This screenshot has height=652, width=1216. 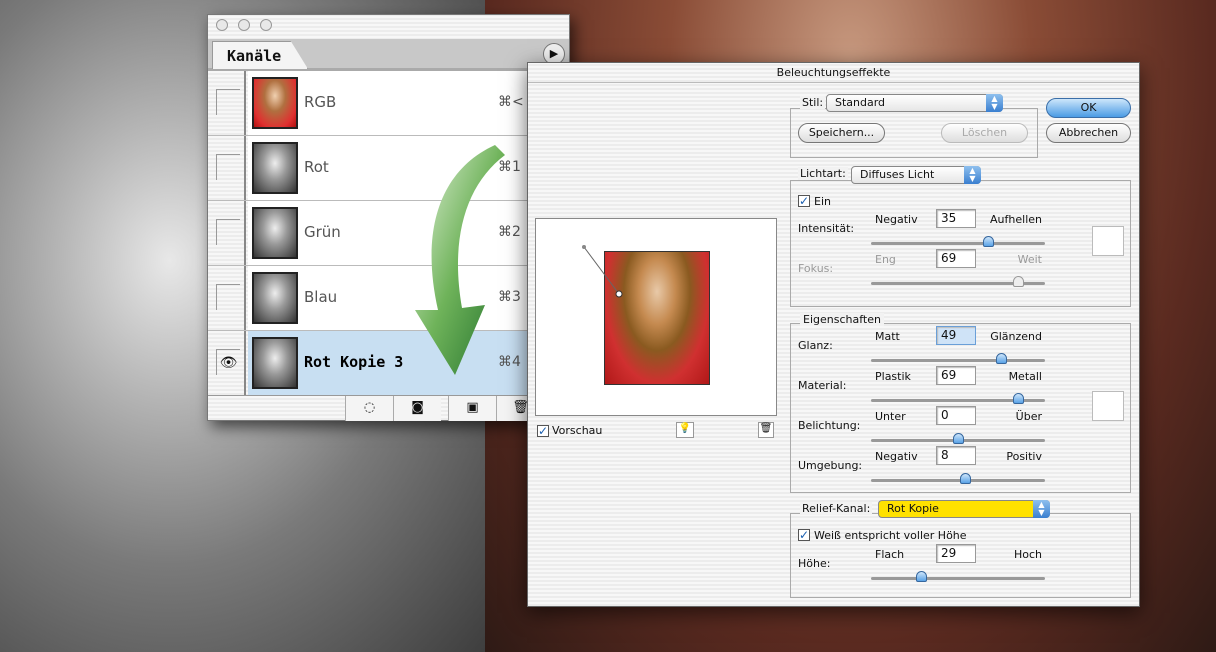 What do you see at coordinates (417, 408) in the screenshot?
I see `save-selection-icon: ◙` at bounding box center [417, 408].